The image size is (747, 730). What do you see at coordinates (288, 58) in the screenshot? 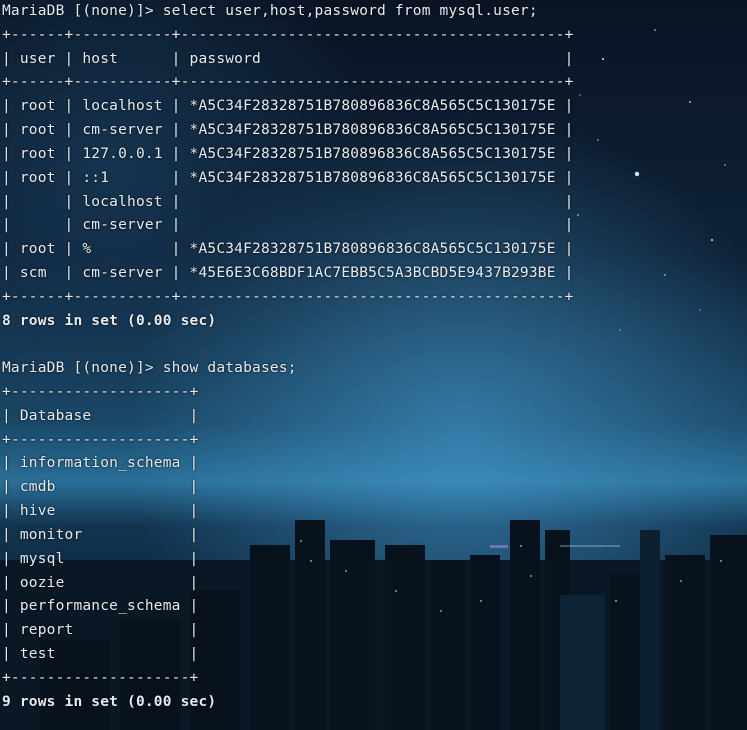
I see `table-row: | user | host | password |` at bounding box center [288, 58].